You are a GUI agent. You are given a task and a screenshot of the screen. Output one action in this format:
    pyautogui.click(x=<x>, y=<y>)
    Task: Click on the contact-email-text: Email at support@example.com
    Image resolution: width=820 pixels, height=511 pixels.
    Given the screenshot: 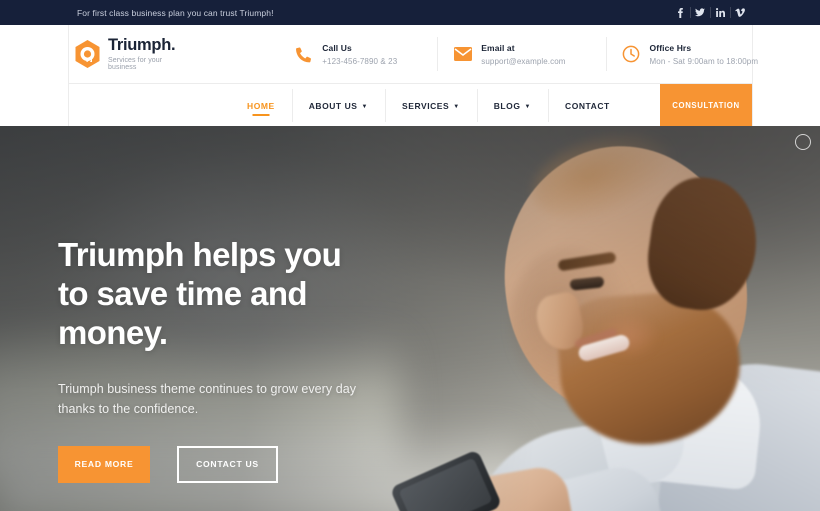 What is the action you would take?
    pyautogui.click(x=523, y=54)
    